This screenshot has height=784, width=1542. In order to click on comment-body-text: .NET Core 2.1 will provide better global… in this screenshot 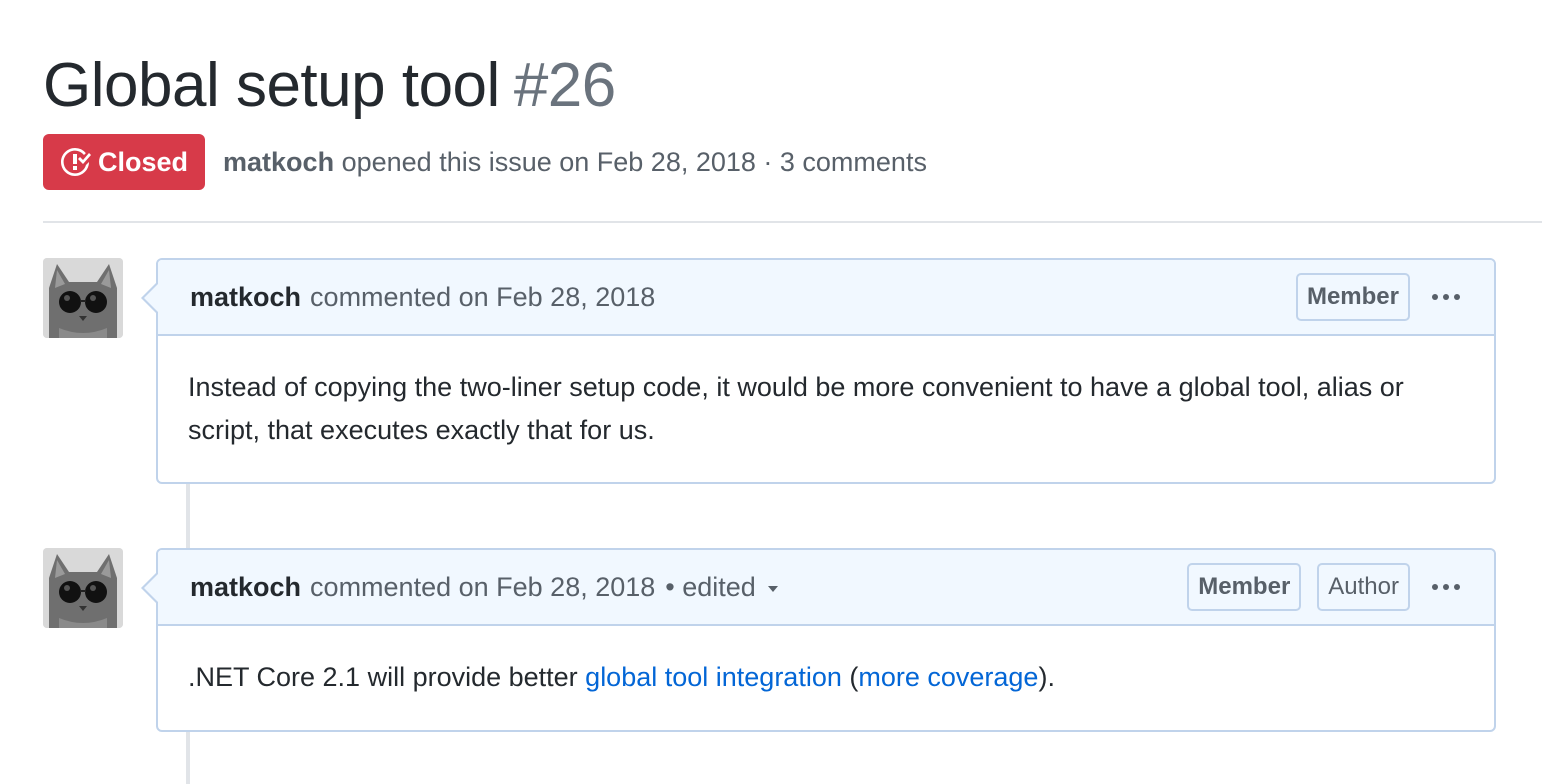, I will do `click(826, 677)`.